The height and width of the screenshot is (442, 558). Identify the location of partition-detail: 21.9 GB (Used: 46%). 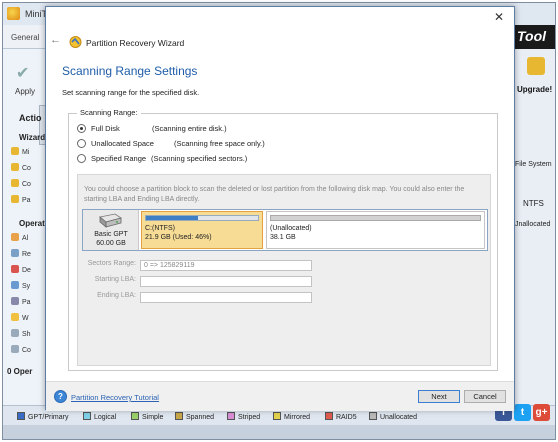
(178, 237).